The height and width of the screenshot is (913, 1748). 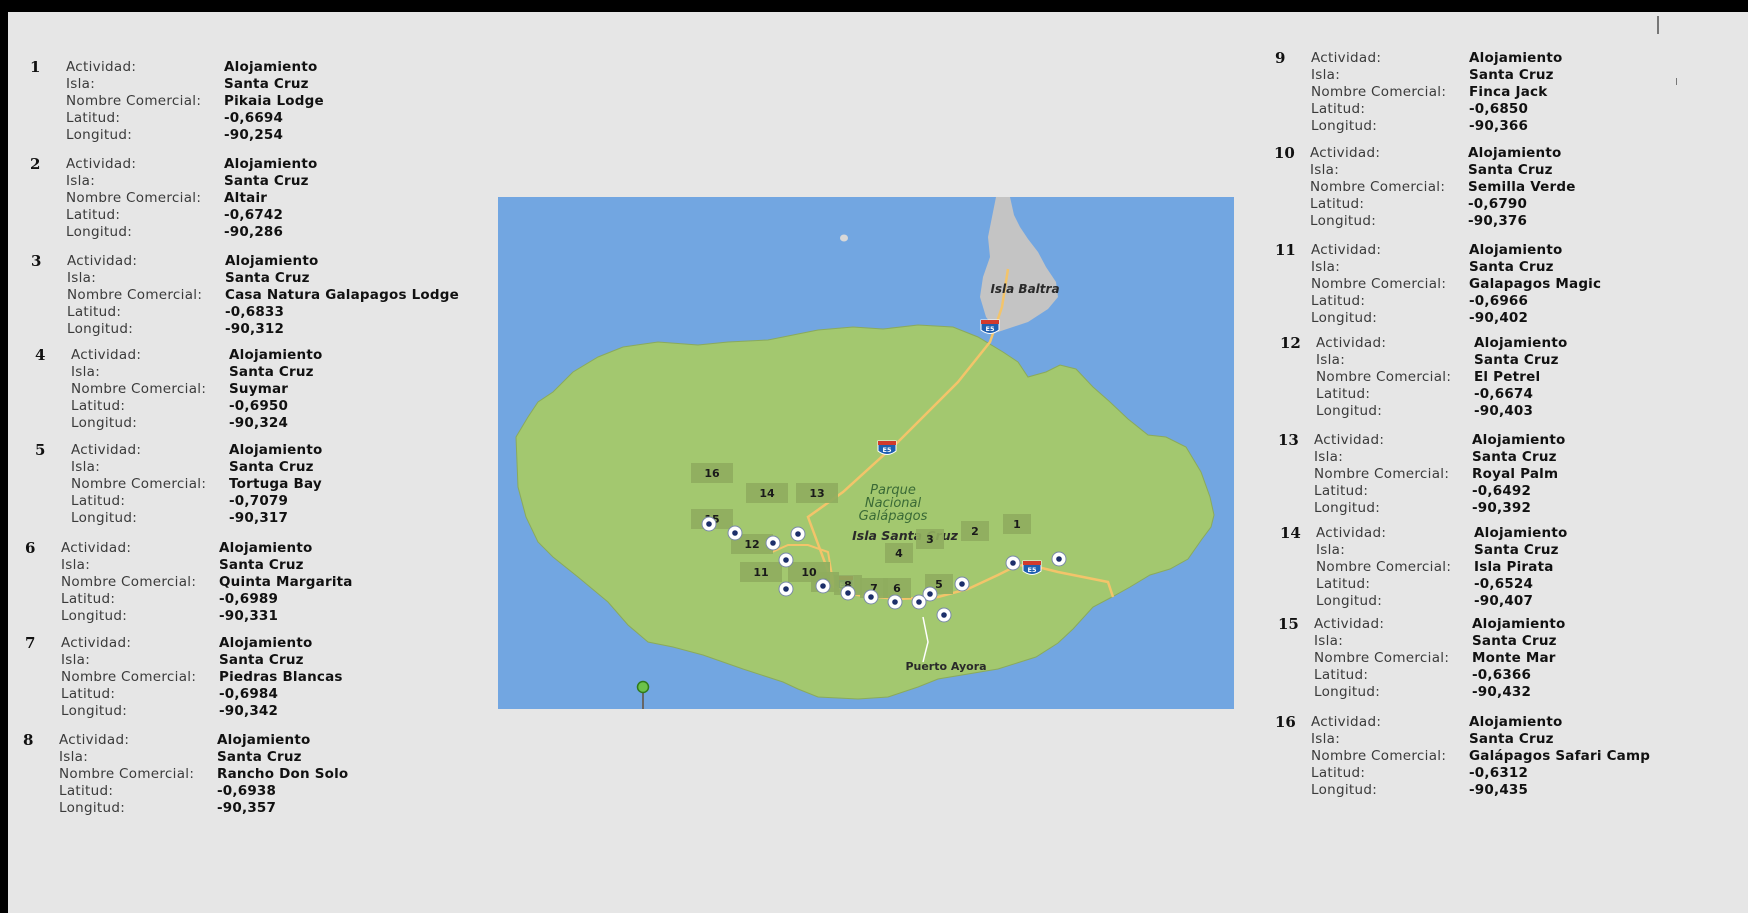 What do you see at coordinates (990, 329) in the screenshot?
I see `highway-shield-label: E5` at bounding box center [990, 329].